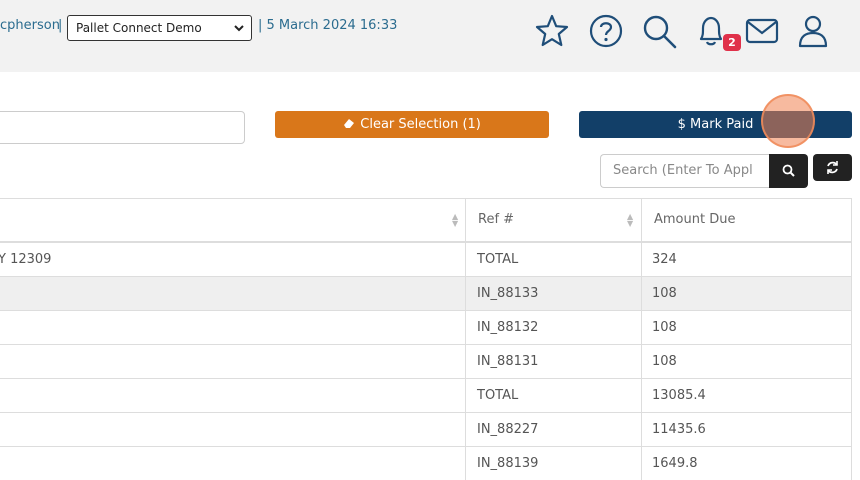 This screenshot has width=860, height=480. I want to click on table-row: IN_88131 108, so click(425, 362).